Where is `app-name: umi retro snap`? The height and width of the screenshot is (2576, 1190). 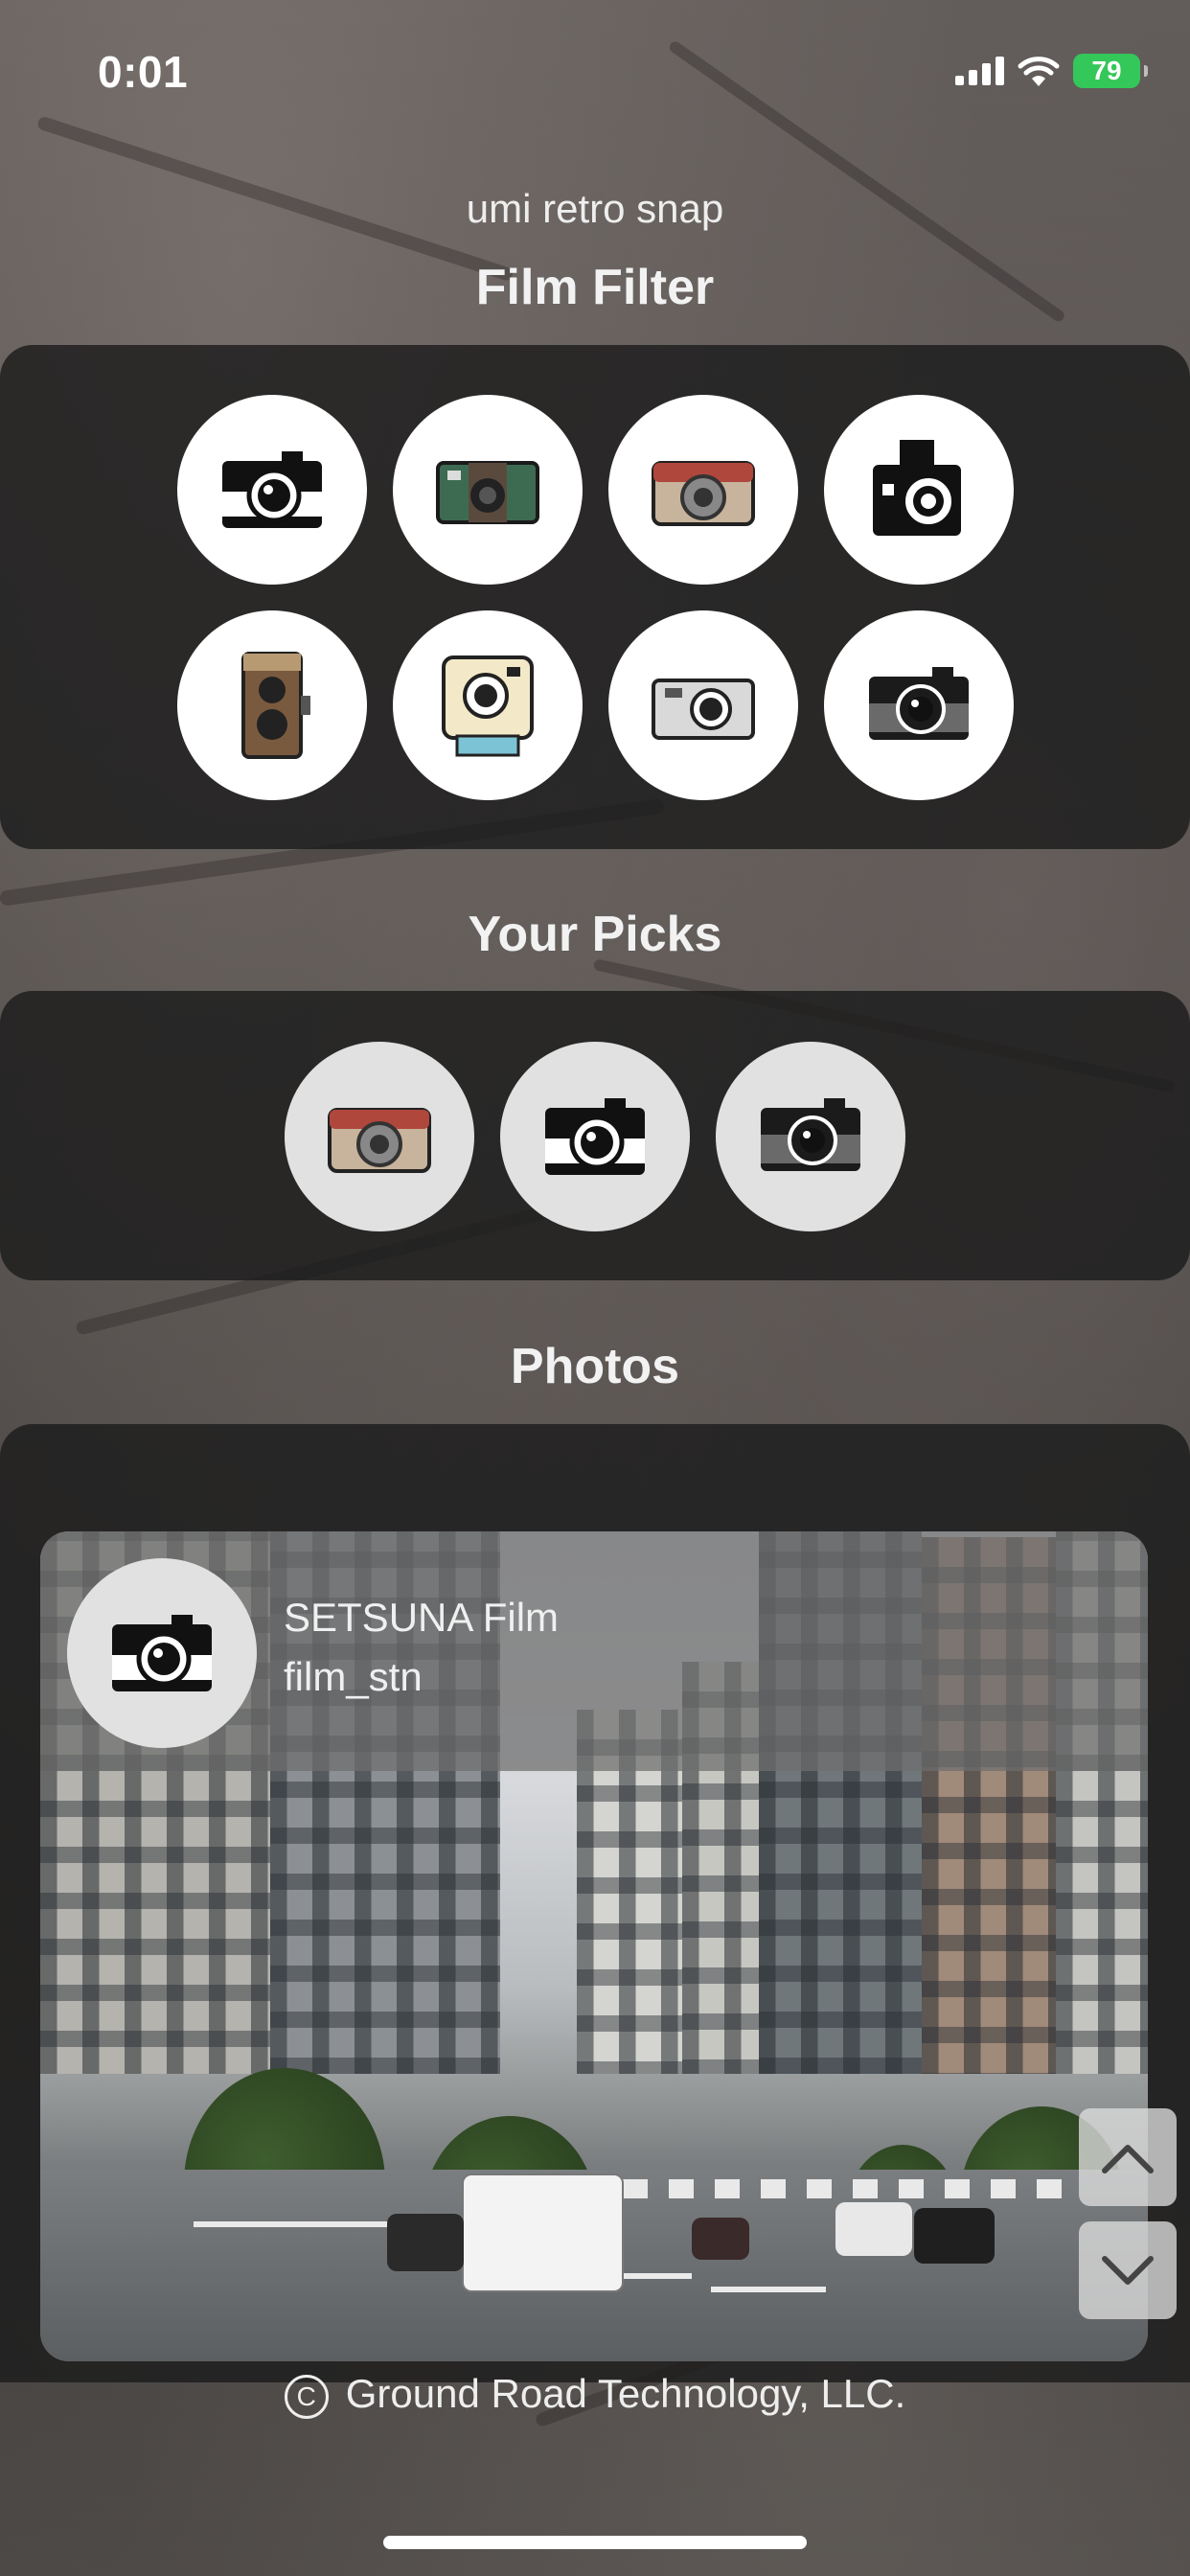
app-name: umi retro snap is located at coordinates (595, 208).